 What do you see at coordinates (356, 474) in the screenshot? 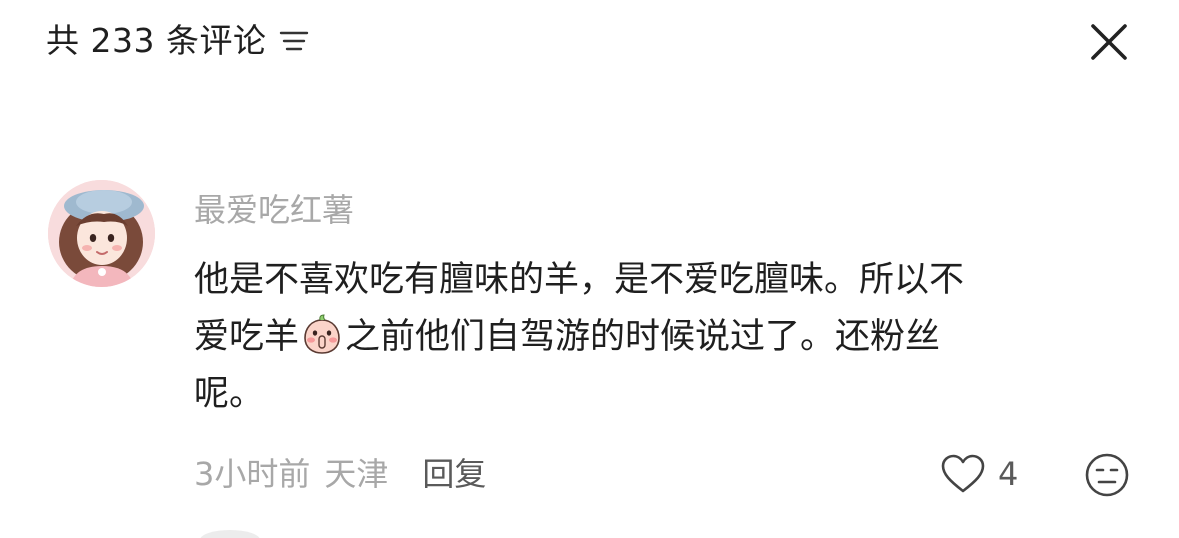
I see `comment-location: 天津` at bounding box center [356, 474].